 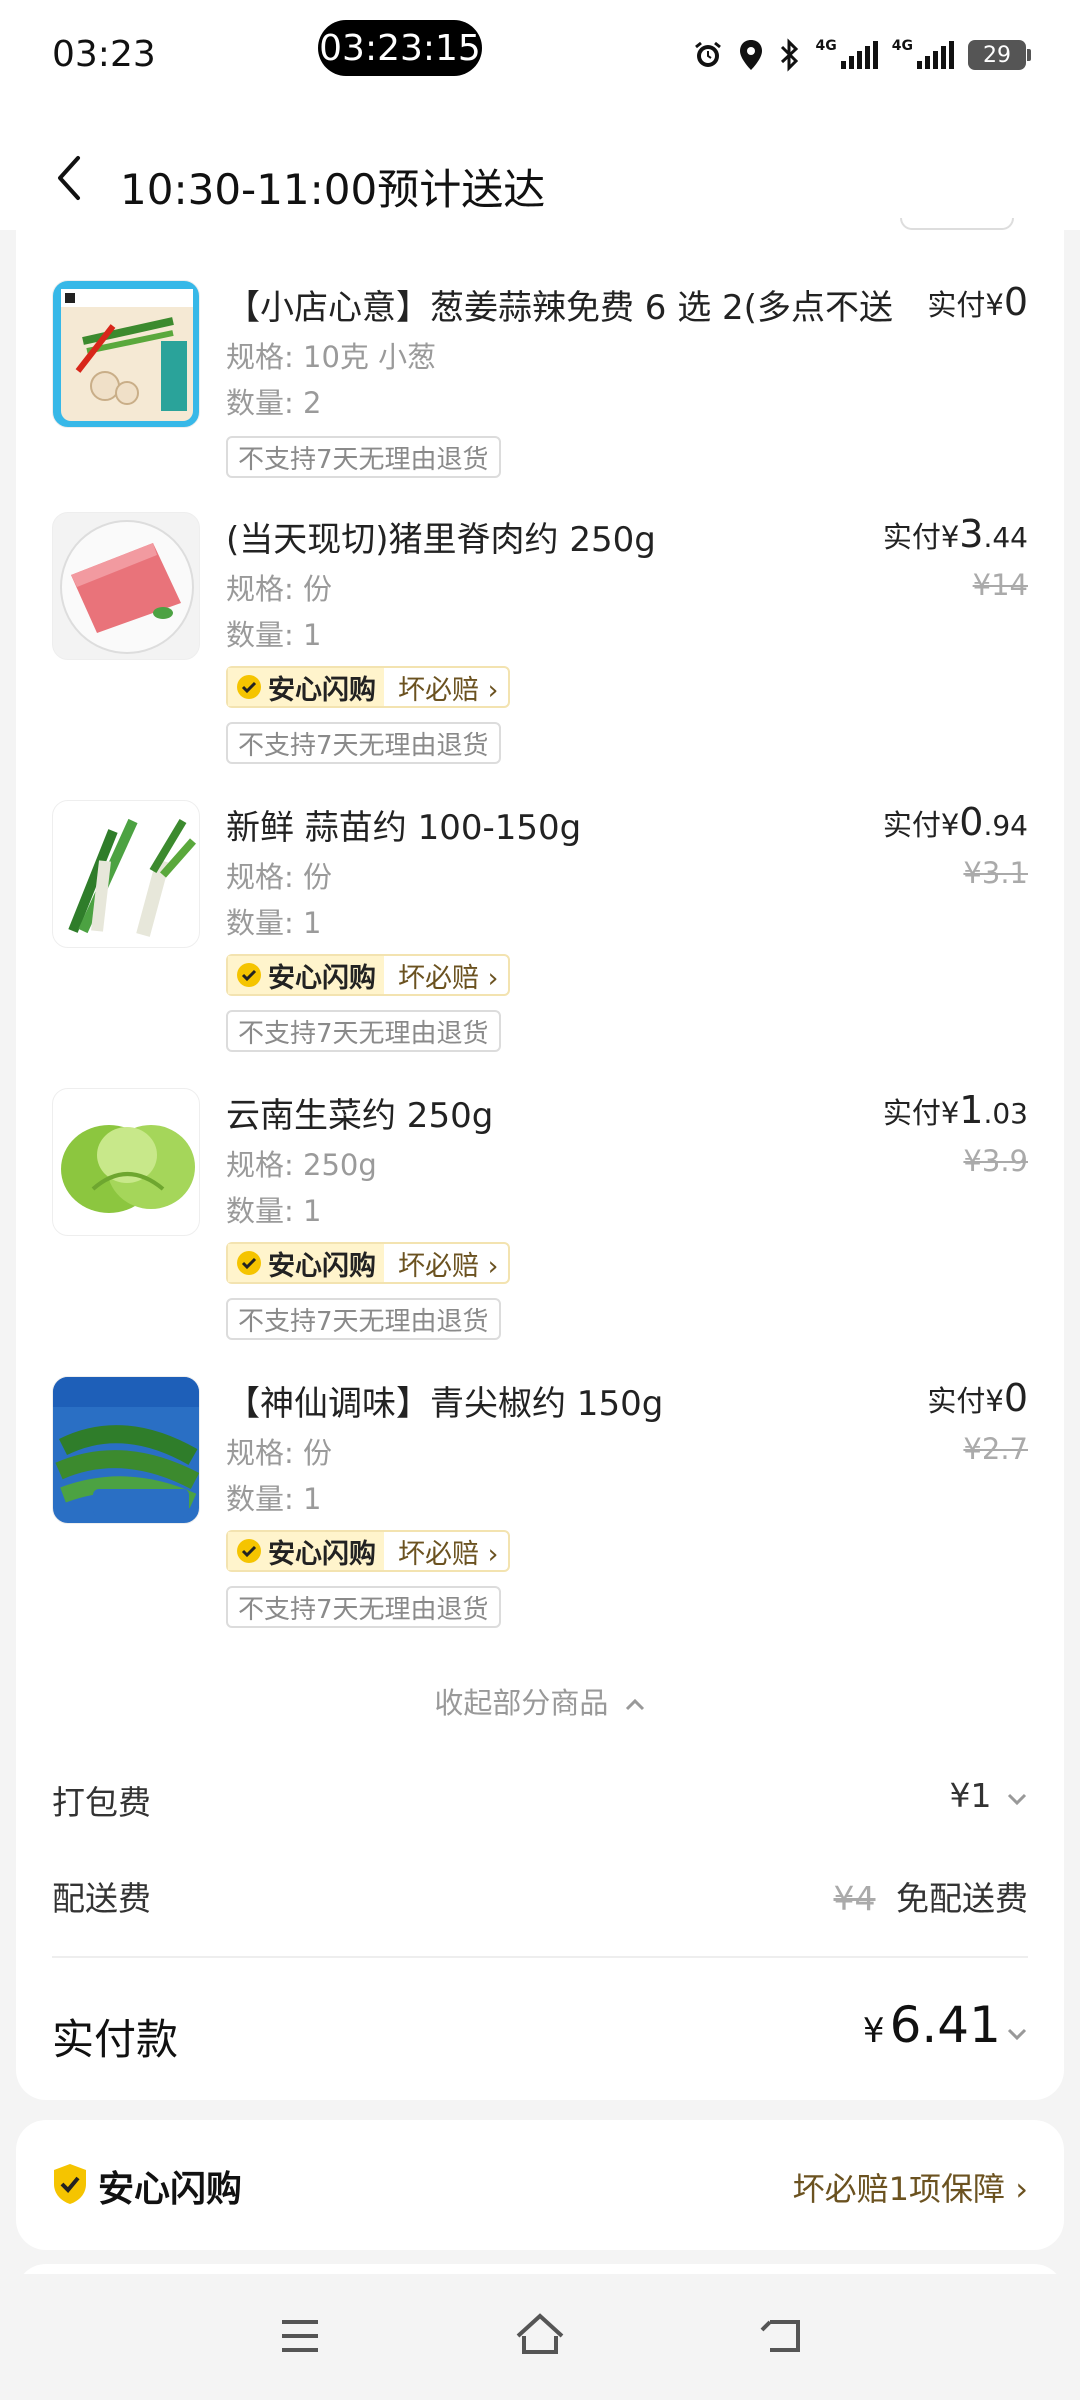 I want to click on assure-card-title: 安心闪购, so click(x=170, y=2189).